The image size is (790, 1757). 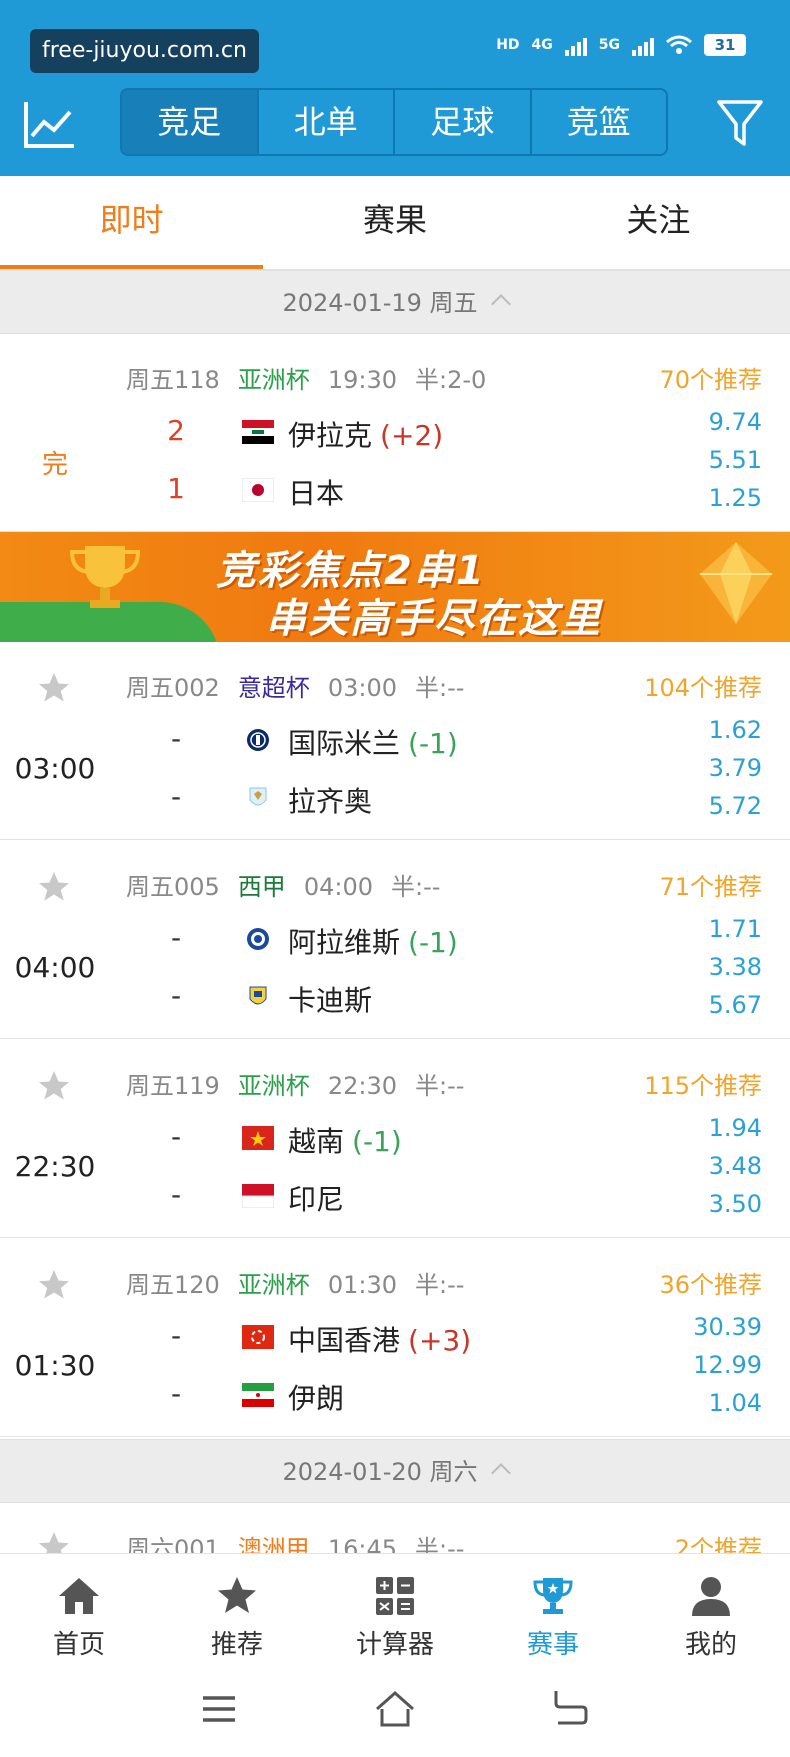 What do you see at coordinates (316, 493) in the screenshot?
I see `away-team: 日本` at bounding box center [316, 493].